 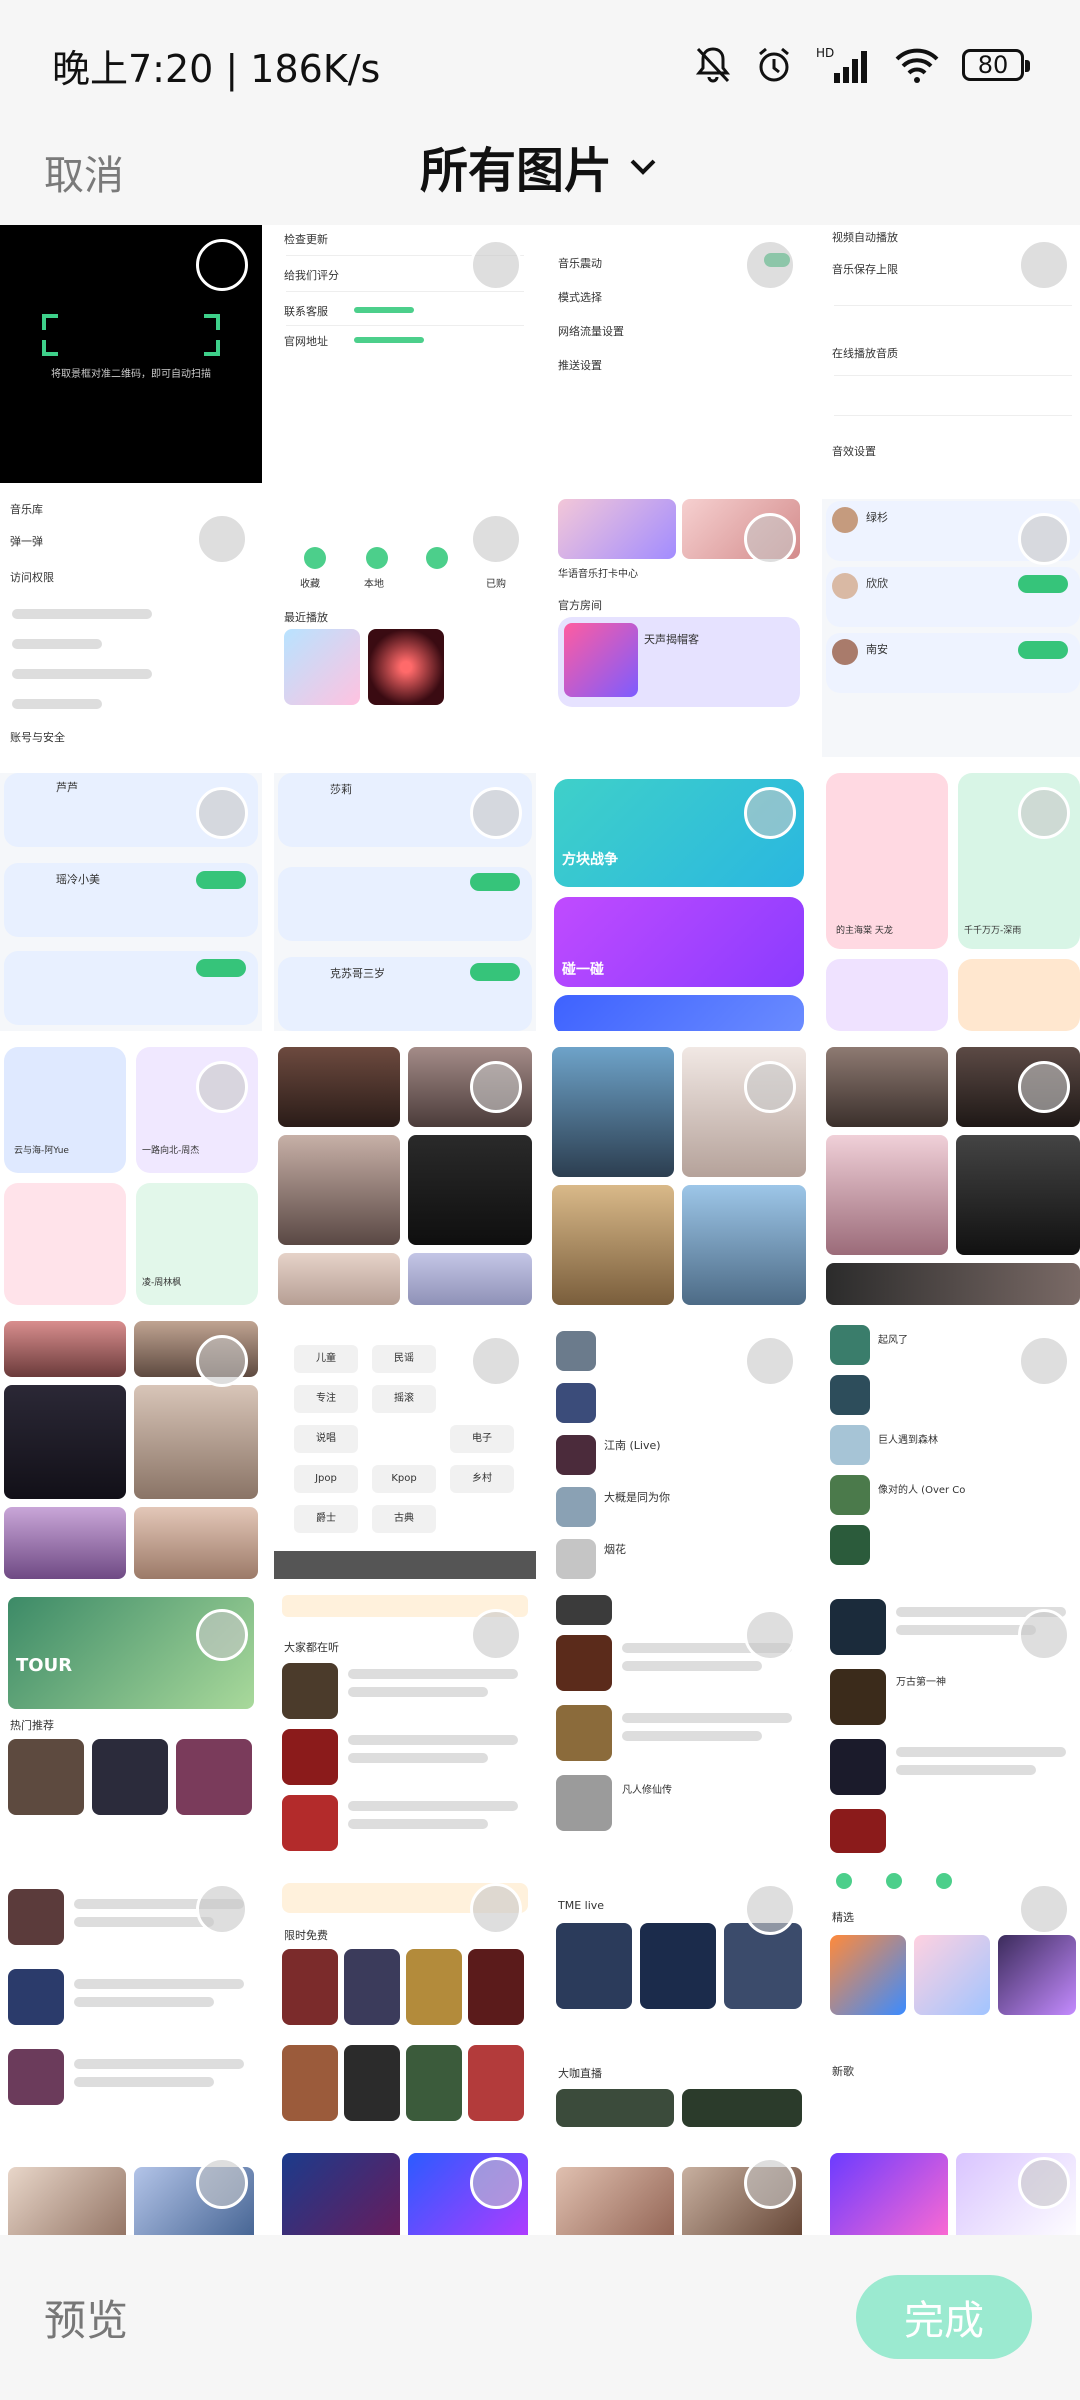 I want to click on thumb-text: TOUR, so click(x=44, y=1665).